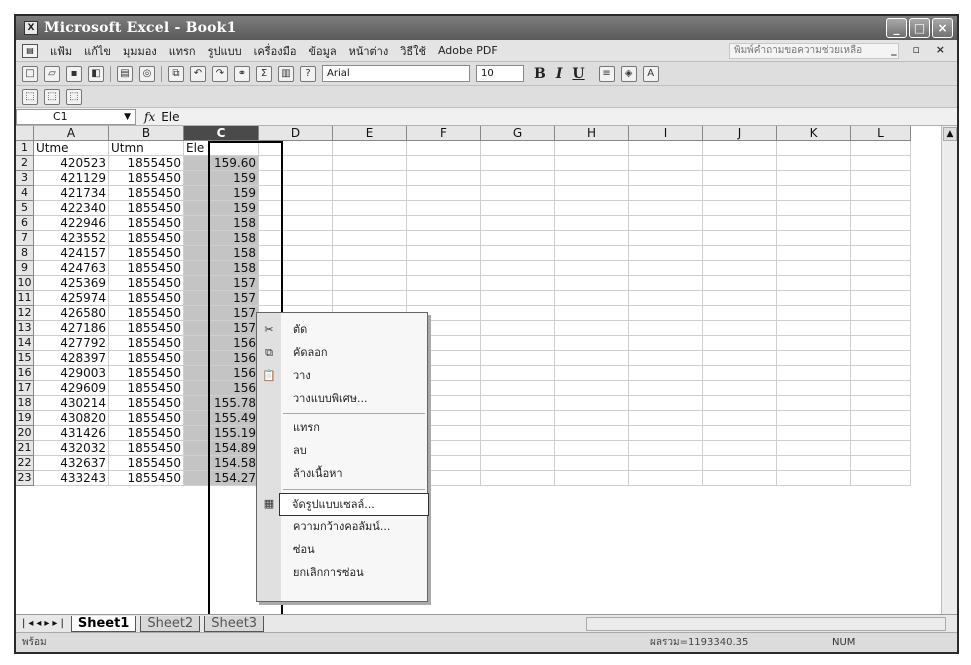  What do you see at coordinates (25, 448) in the screenshot?
I see `row-header: 21` at bounding box center [25, 448].